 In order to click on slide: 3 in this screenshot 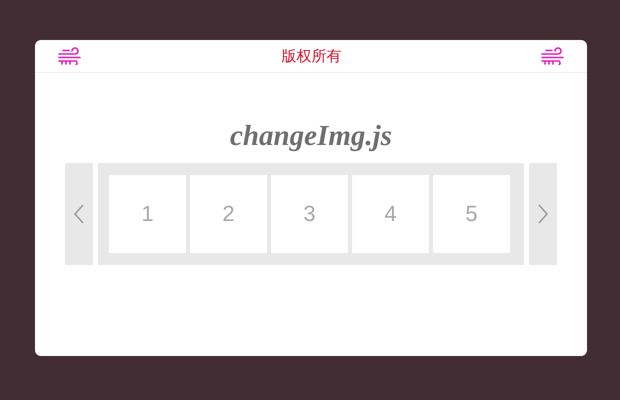, I will do `click(309, 214)`.